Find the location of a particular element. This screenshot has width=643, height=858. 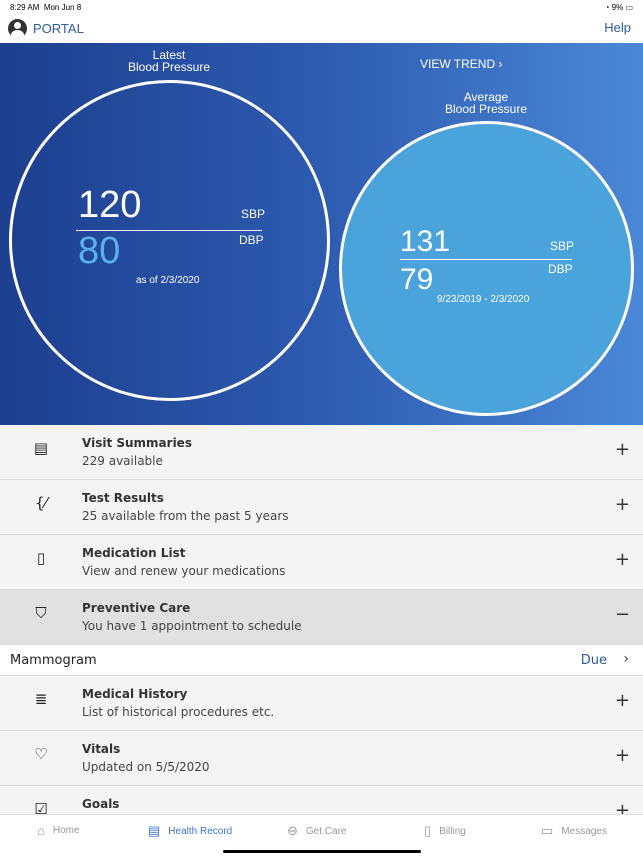

row-subtitle: 229 available is located at coordinates (122, 461).